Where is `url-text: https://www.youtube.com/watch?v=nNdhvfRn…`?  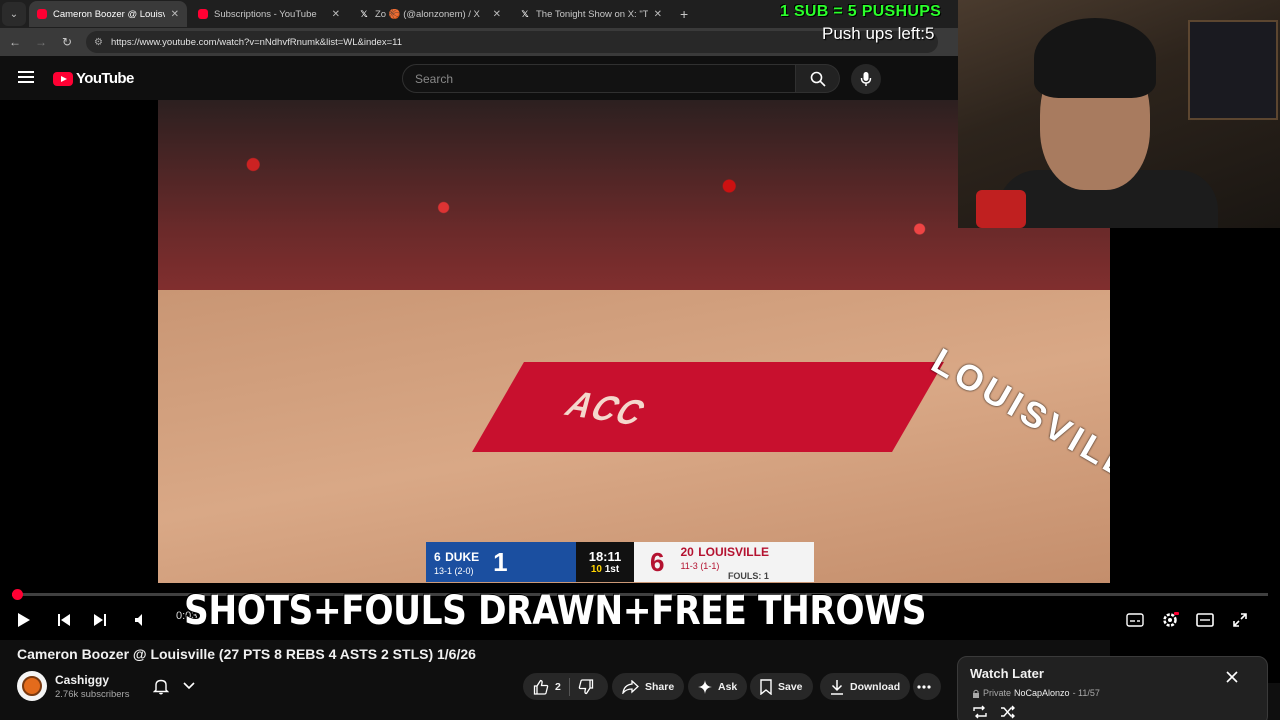
url-text: https://www.youtube.com/watch?v=nNdhvfRn… is located at coordinates (256, 42).